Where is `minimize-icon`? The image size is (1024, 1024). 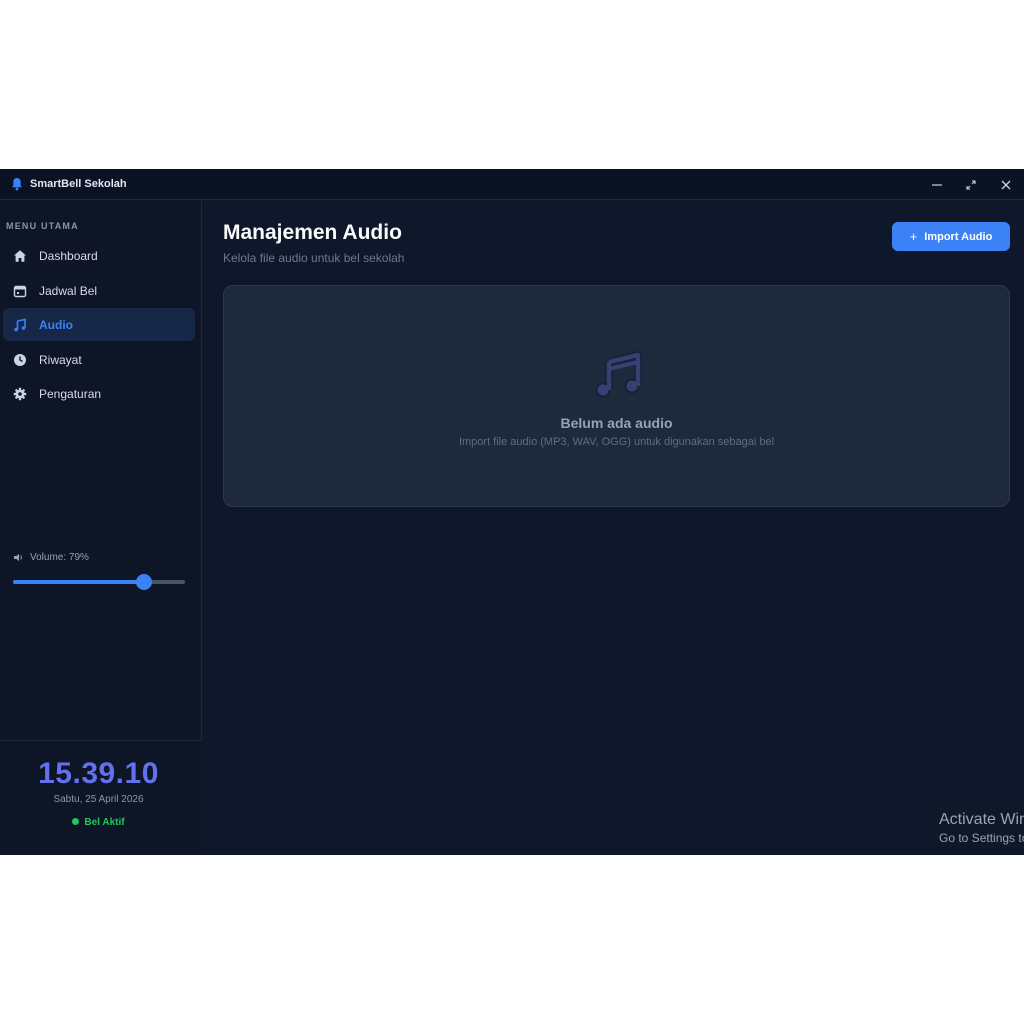
minimize-icon is located at coordinates (937, 184).